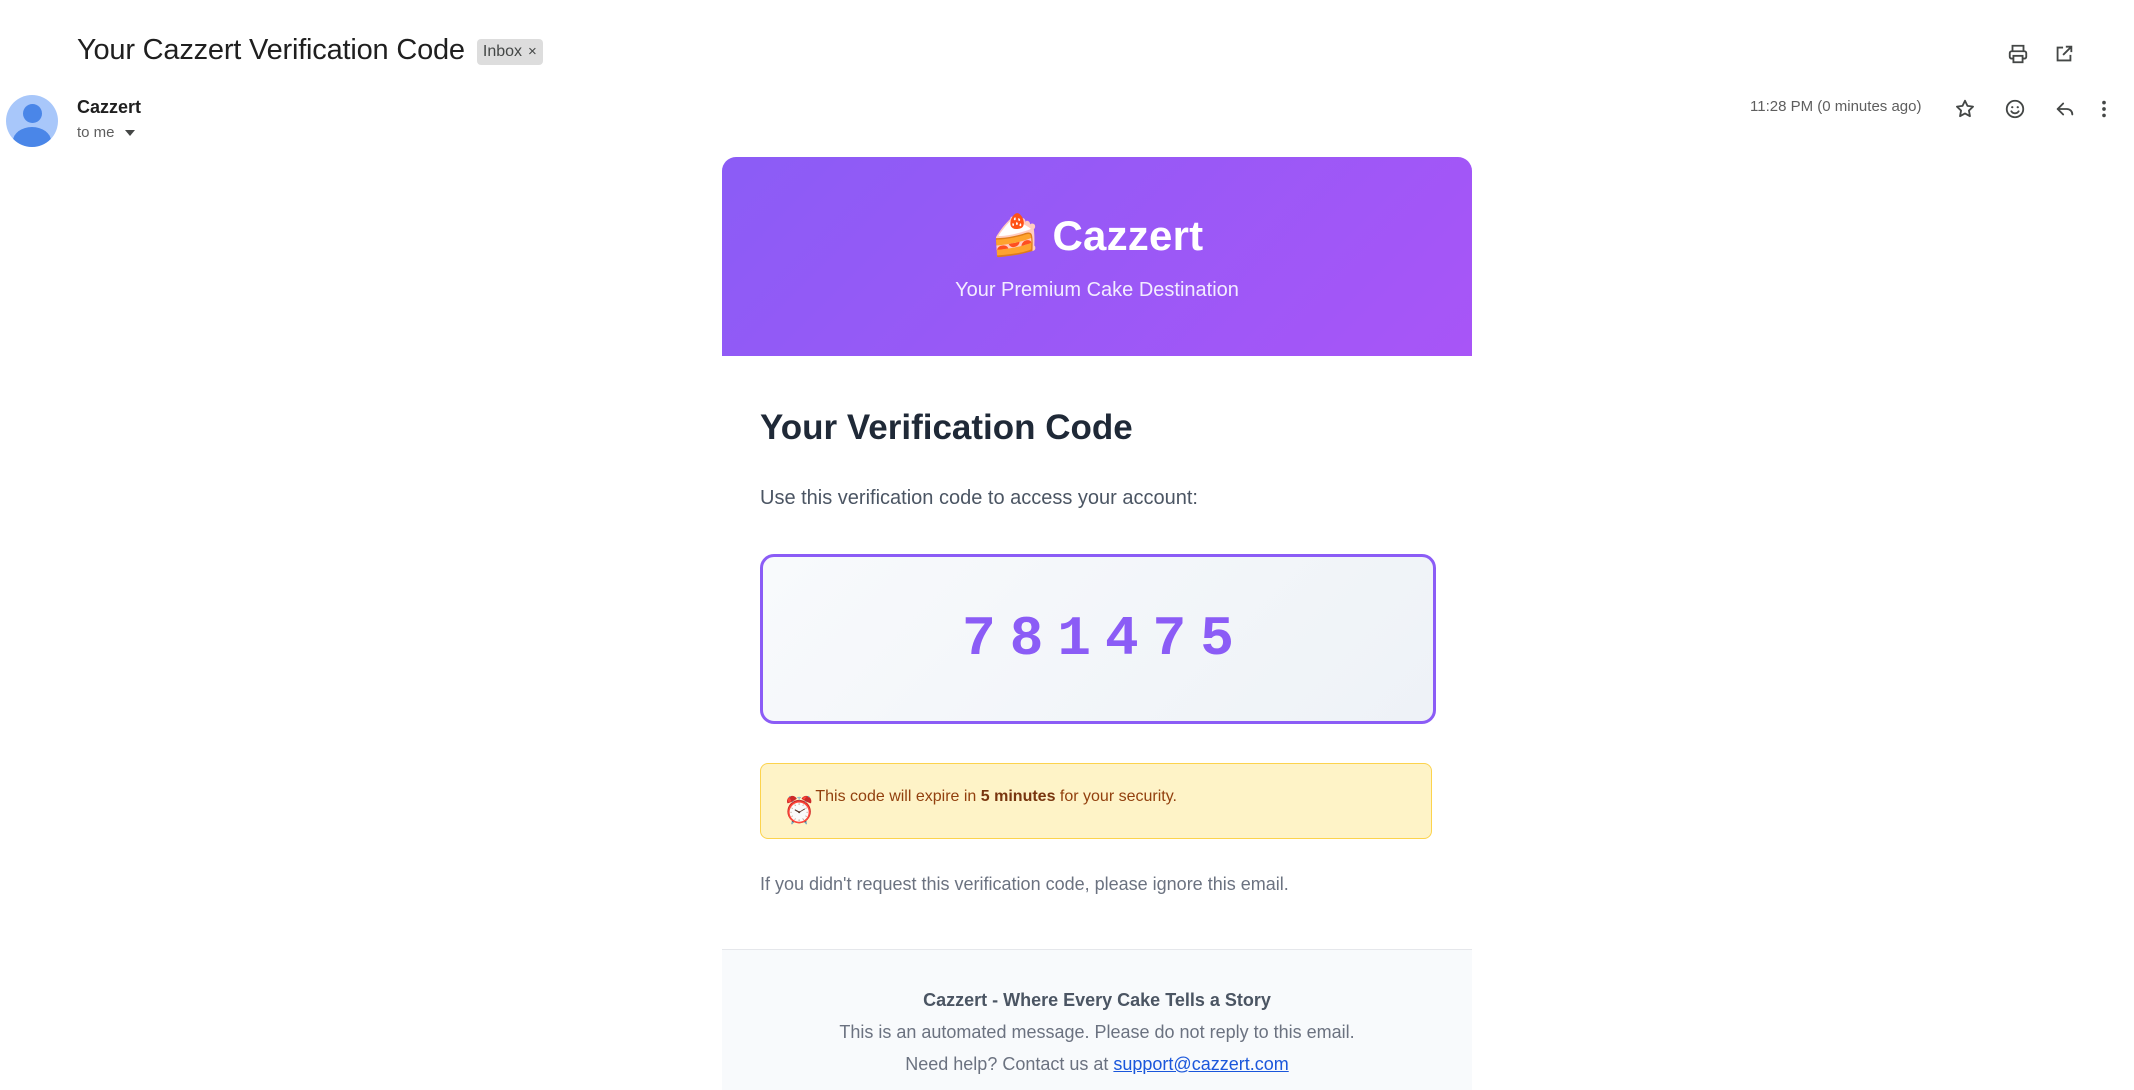 The image size is (2134, 1090). What do you see at coordinates (1018, 796) in the screenshot?
I see `expiry-duration: 5 minutes` at bounding box center [1018, 796].